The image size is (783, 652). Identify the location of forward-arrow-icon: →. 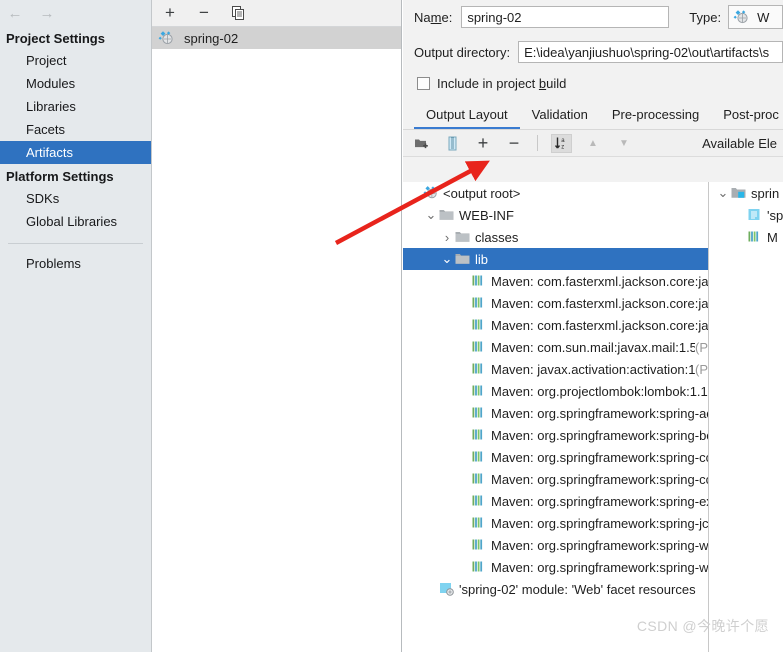
(47, 13).